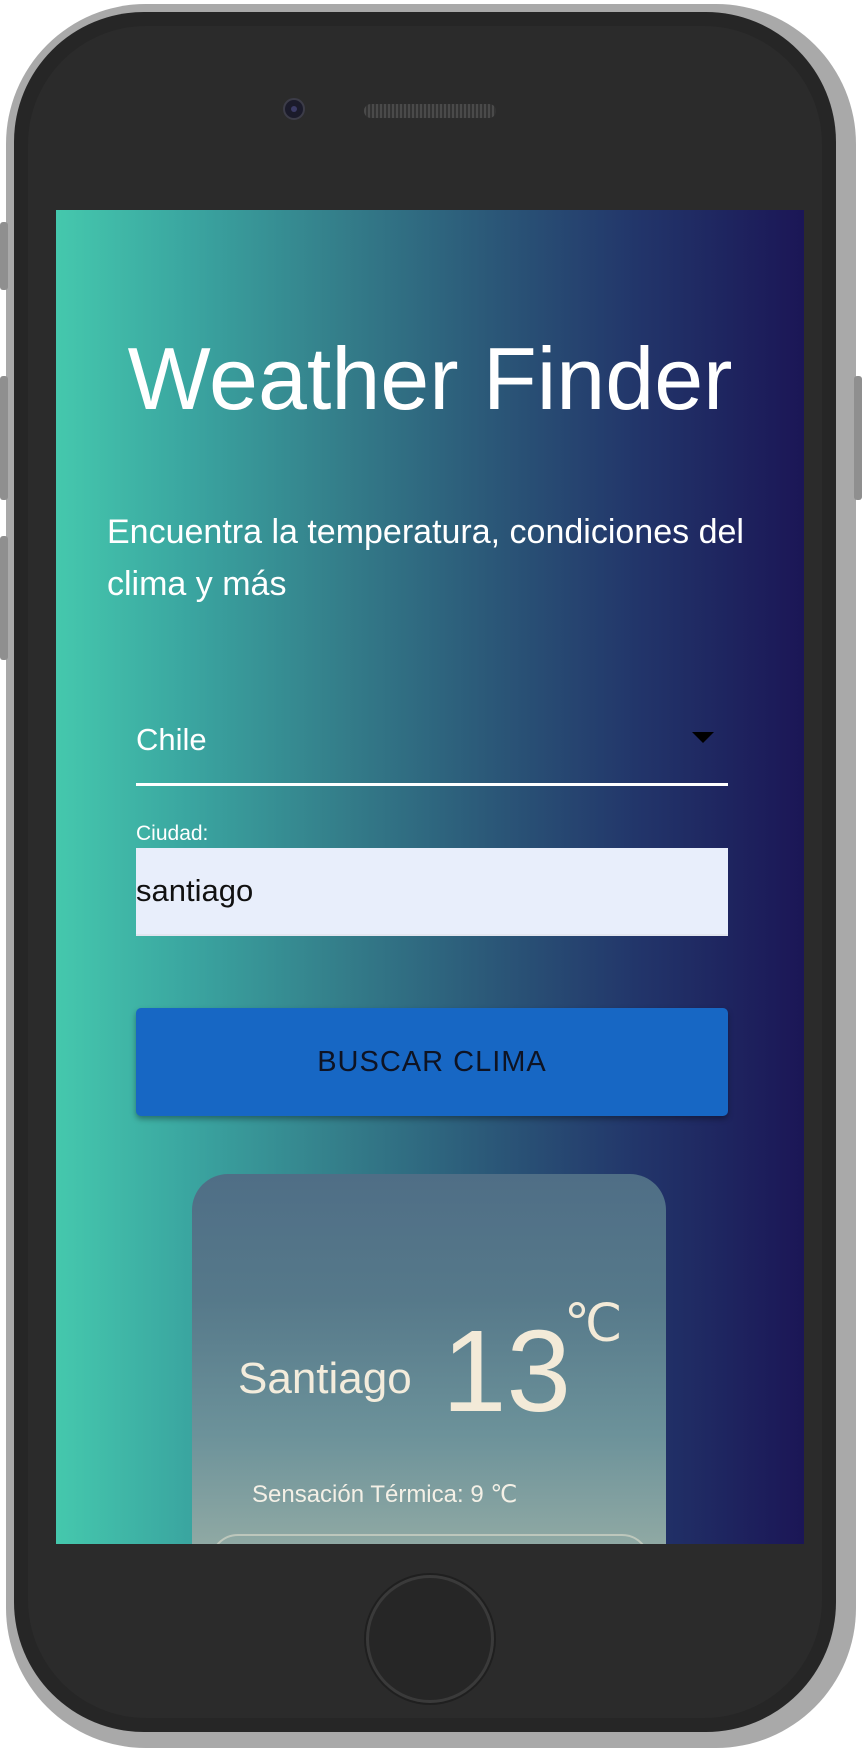 The height and width of the screenshot is (1754, 862). What do you see at coordinates (430, 111) in the screenshot?
I see `earpiece-speaker` at bounding box center [430, 111].